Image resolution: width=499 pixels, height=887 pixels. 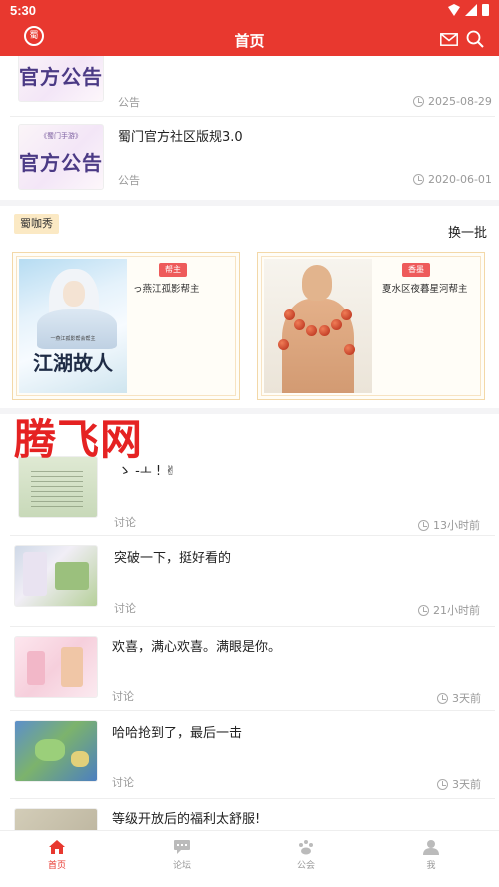 I want to click on showcase-name: っ燕江孤影帮主, so click(x=166, y=289).